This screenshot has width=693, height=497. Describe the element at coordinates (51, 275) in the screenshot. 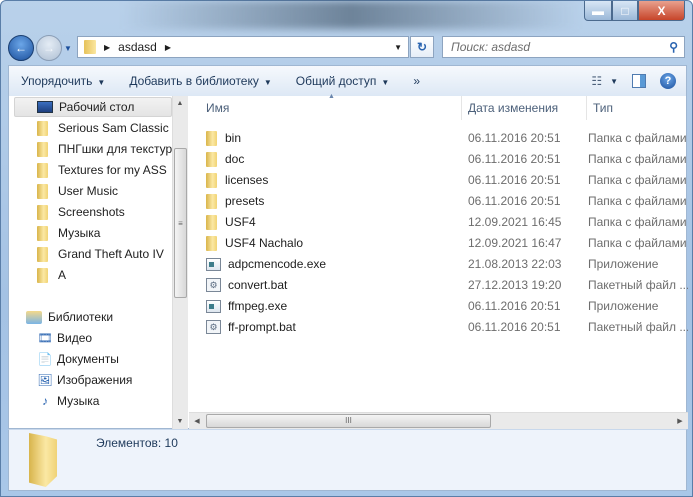

I see `nav-item-folder: A` at that location.